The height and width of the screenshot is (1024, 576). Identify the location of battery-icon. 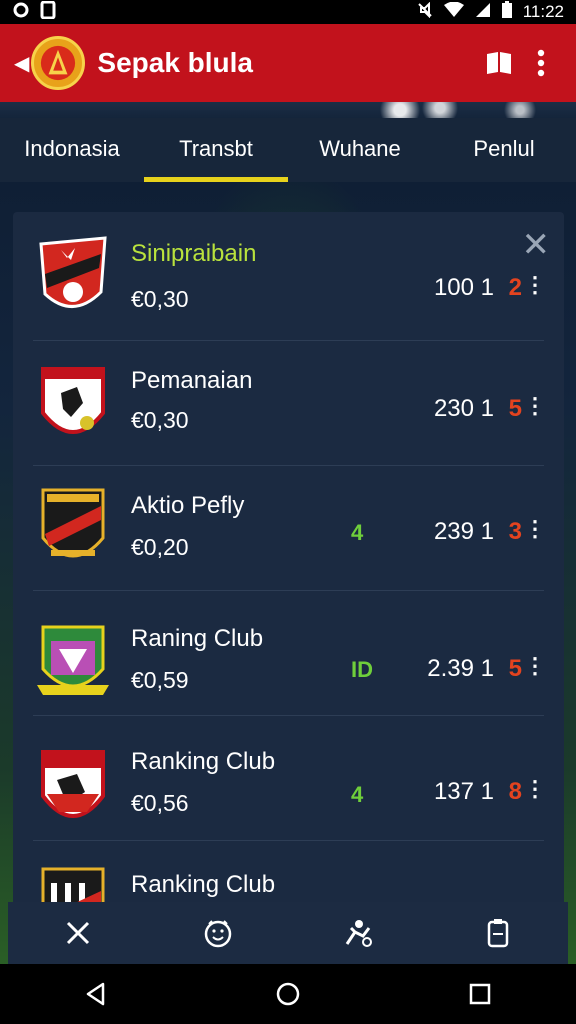
(507, 12).